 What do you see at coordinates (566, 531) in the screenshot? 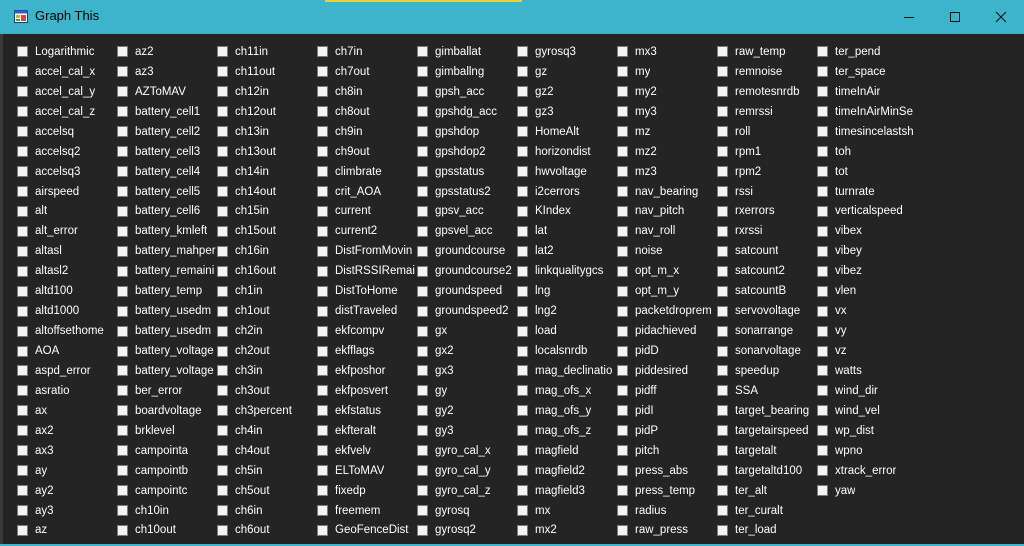
I see `graph-checkbox-item: mx2` at bounding box center [566, 531].